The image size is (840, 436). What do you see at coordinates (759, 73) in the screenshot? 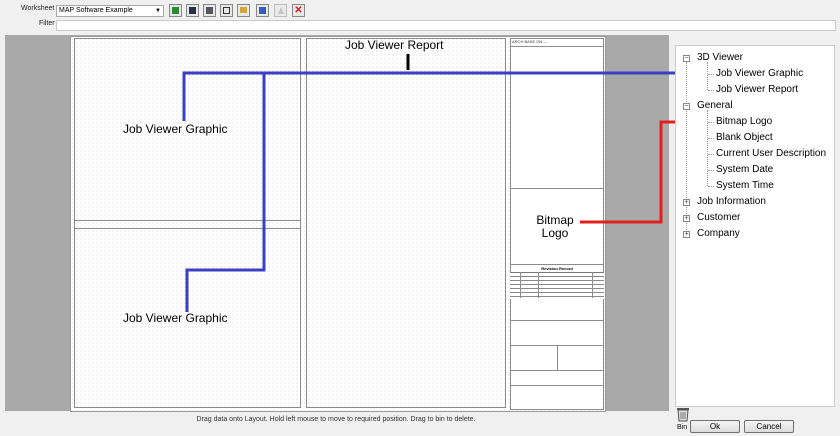
I see `tree-item-job-viewer-graphic: Job Viewer Graphic` at bounding box center [759, 73].